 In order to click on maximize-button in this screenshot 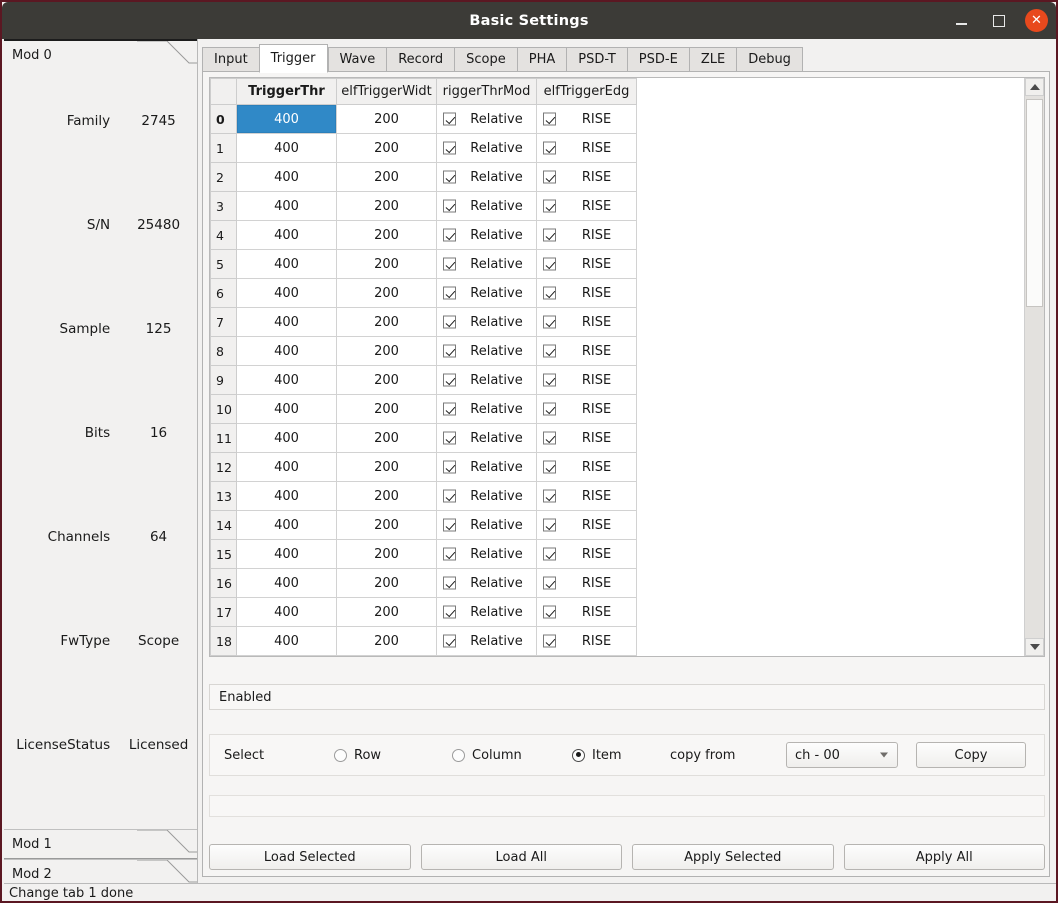, I will do `click(999, 21)`.